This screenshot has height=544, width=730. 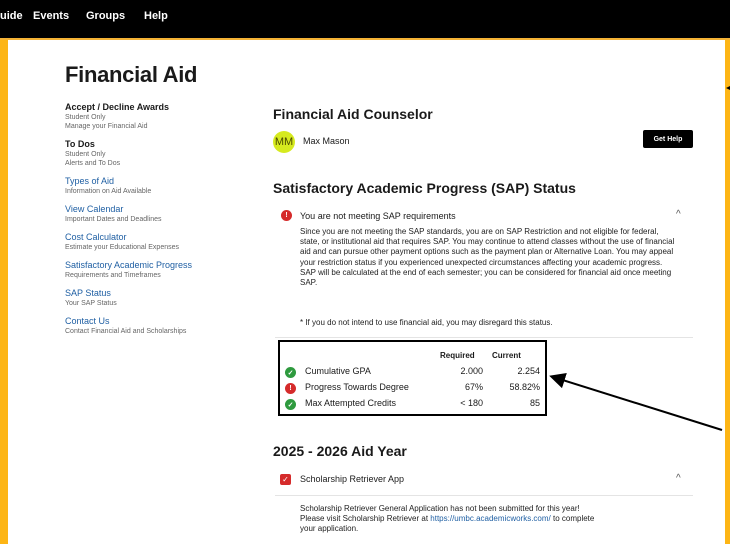 I want to click on app-body-line: your application., so click(x=329, y=529).